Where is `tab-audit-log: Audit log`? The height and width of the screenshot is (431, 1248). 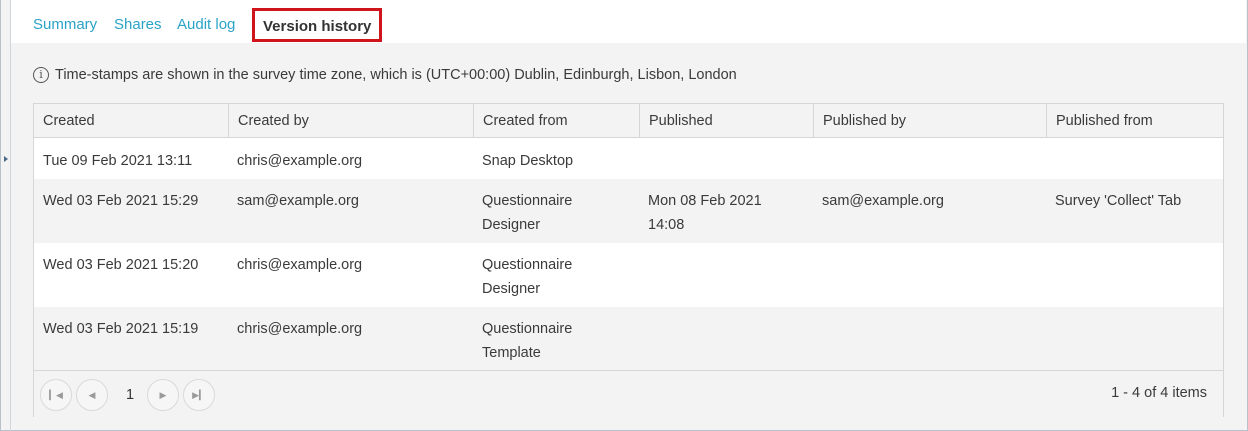
tab-audit-log: Audit log is located at coordinates (206, 24).